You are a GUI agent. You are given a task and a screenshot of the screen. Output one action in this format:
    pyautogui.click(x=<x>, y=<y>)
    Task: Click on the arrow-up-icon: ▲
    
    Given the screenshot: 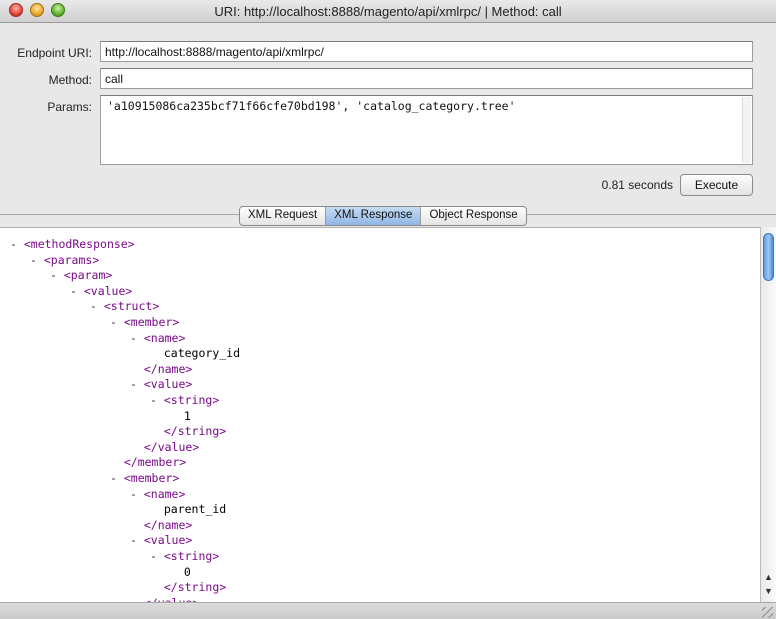 What is the action you would take?
    pyautogui.click(x=768, y=577)
    